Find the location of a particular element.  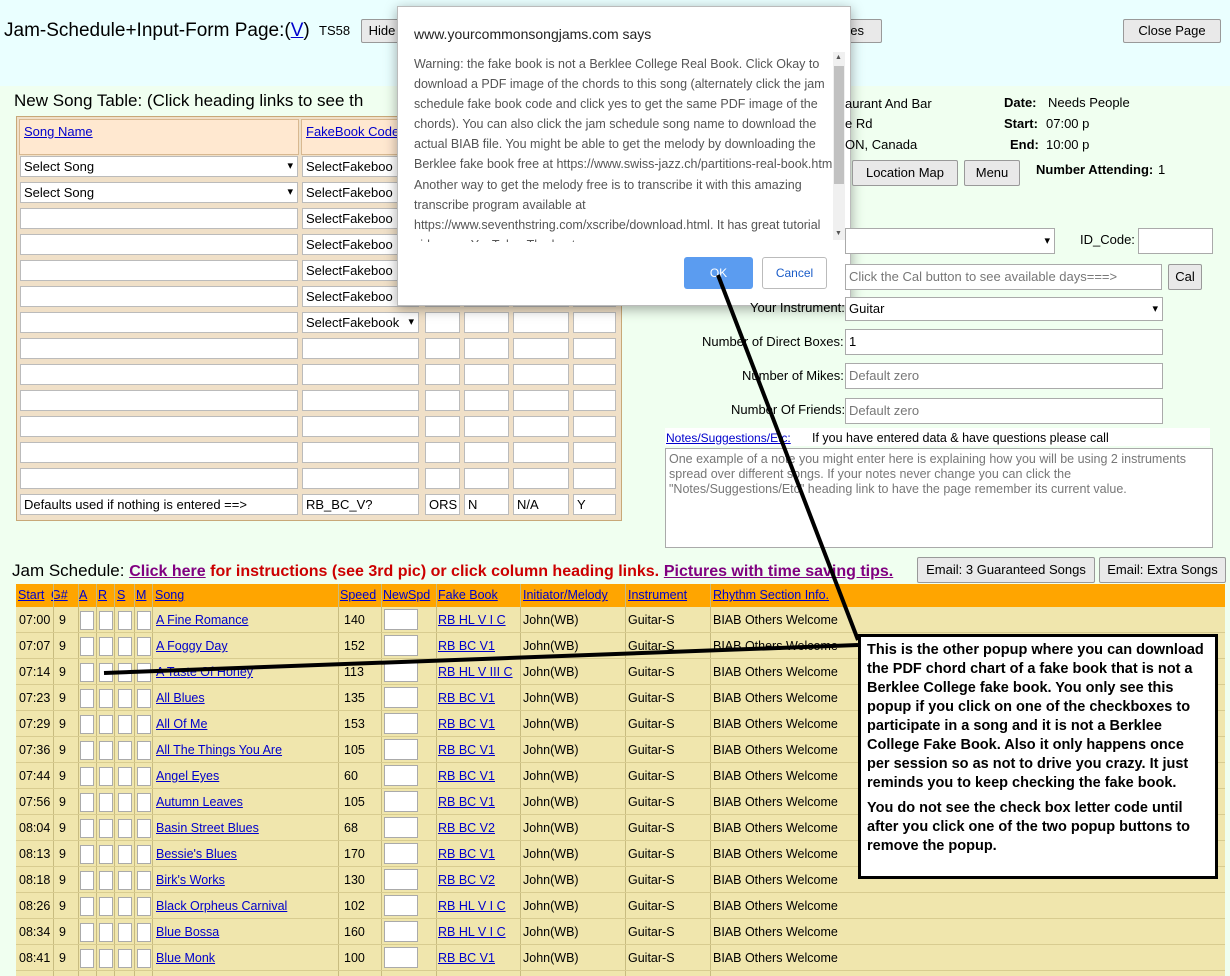

defaults-option: ORS is located at coordinates (442, 504).